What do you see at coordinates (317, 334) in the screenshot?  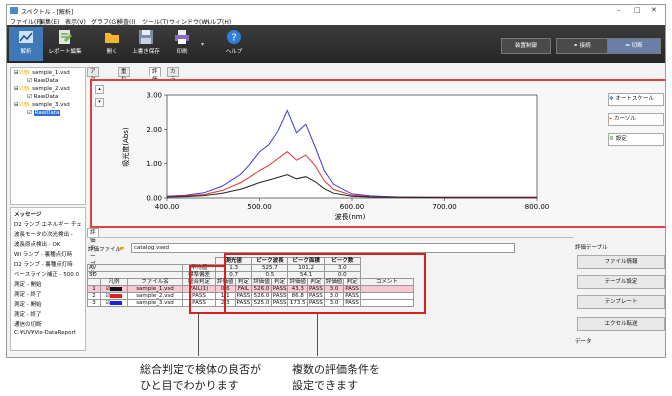 I see `callout-line-right` at bounding box center [317, 334].